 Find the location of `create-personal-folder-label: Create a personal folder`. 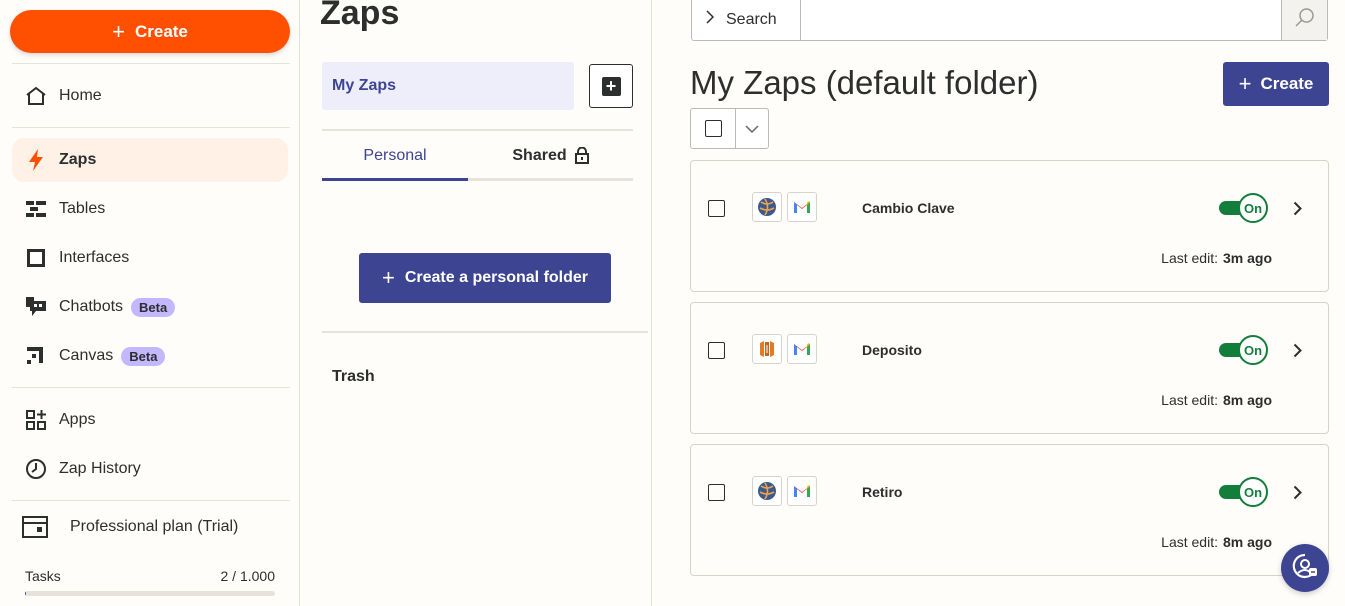

create-personal-folder-label: Create a personal folder is located at coordinates (496, 277).